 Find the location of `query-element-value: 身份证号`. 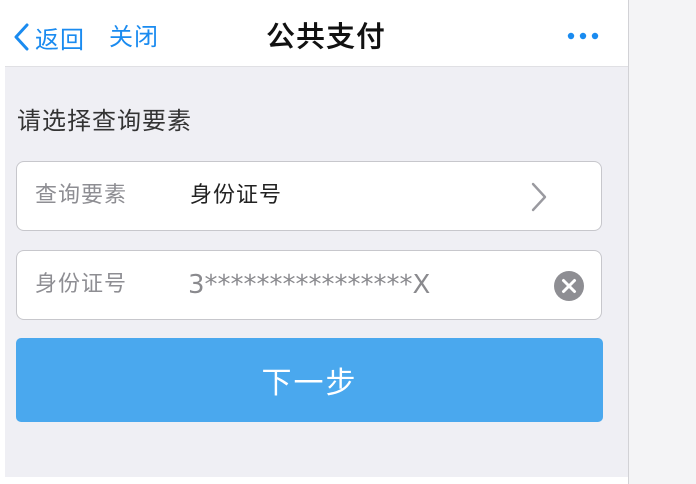

query-element-value: 身份证号 is located at coordinates (236, 195).